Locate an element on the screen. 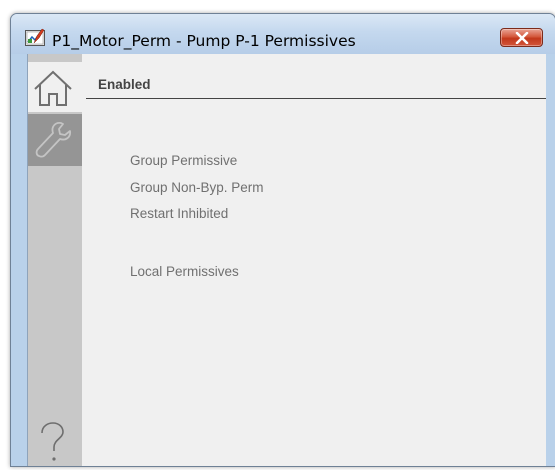 The image size is (555, 470). permissive-restart-inhibited: Restart Inhibited is located at coordinates (179, 213).